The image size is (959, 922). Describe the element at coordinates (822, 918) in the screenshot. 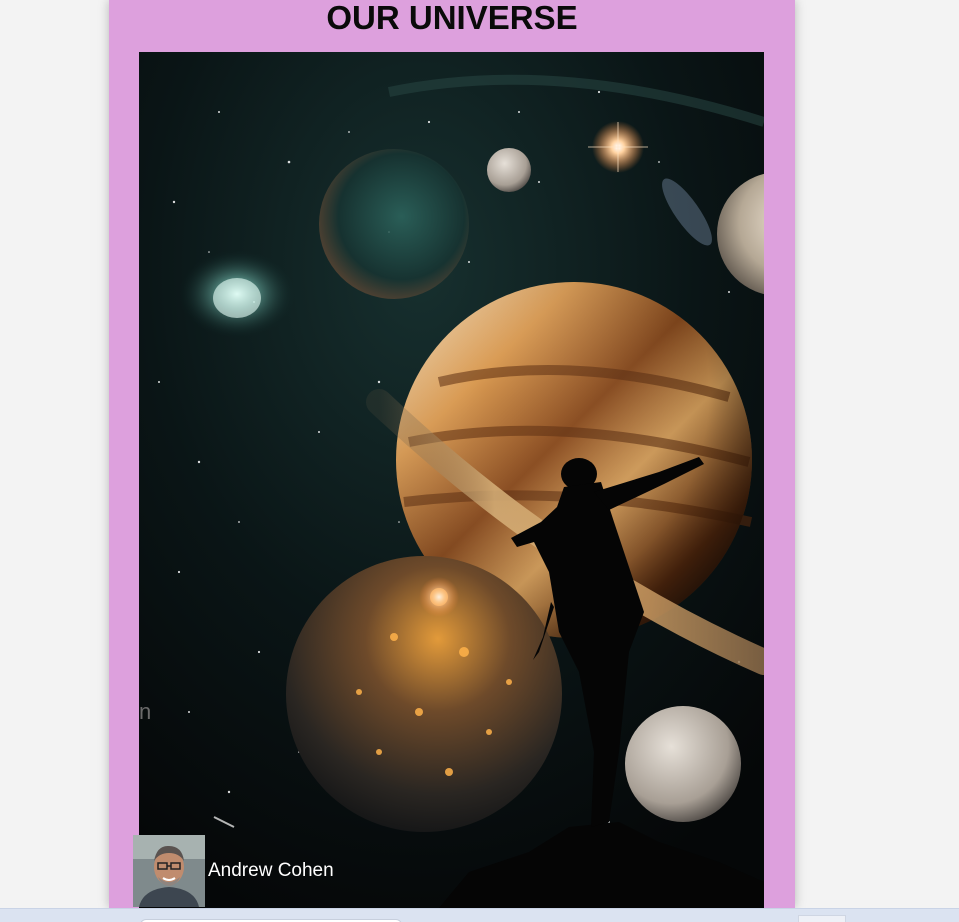

I see `bottom-bar-button` at that location.